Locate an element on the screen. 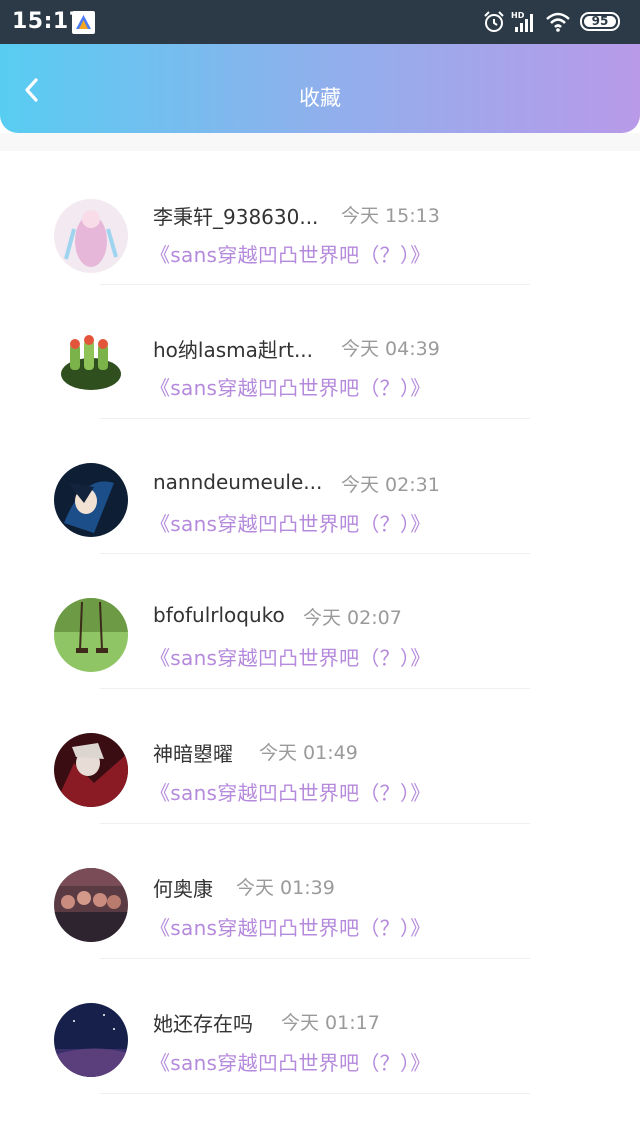 This screenshot has height=1138, width=640. app-notification-icon is located at coordinates (83, 22).